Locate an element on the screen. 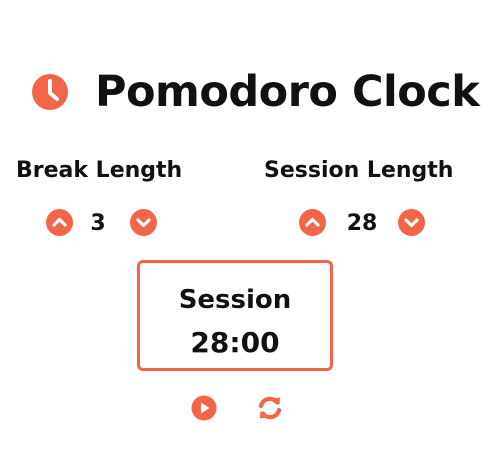 The height and width of the screenshot is (454, 502). clock-icon is located at coordinates (50, 92).